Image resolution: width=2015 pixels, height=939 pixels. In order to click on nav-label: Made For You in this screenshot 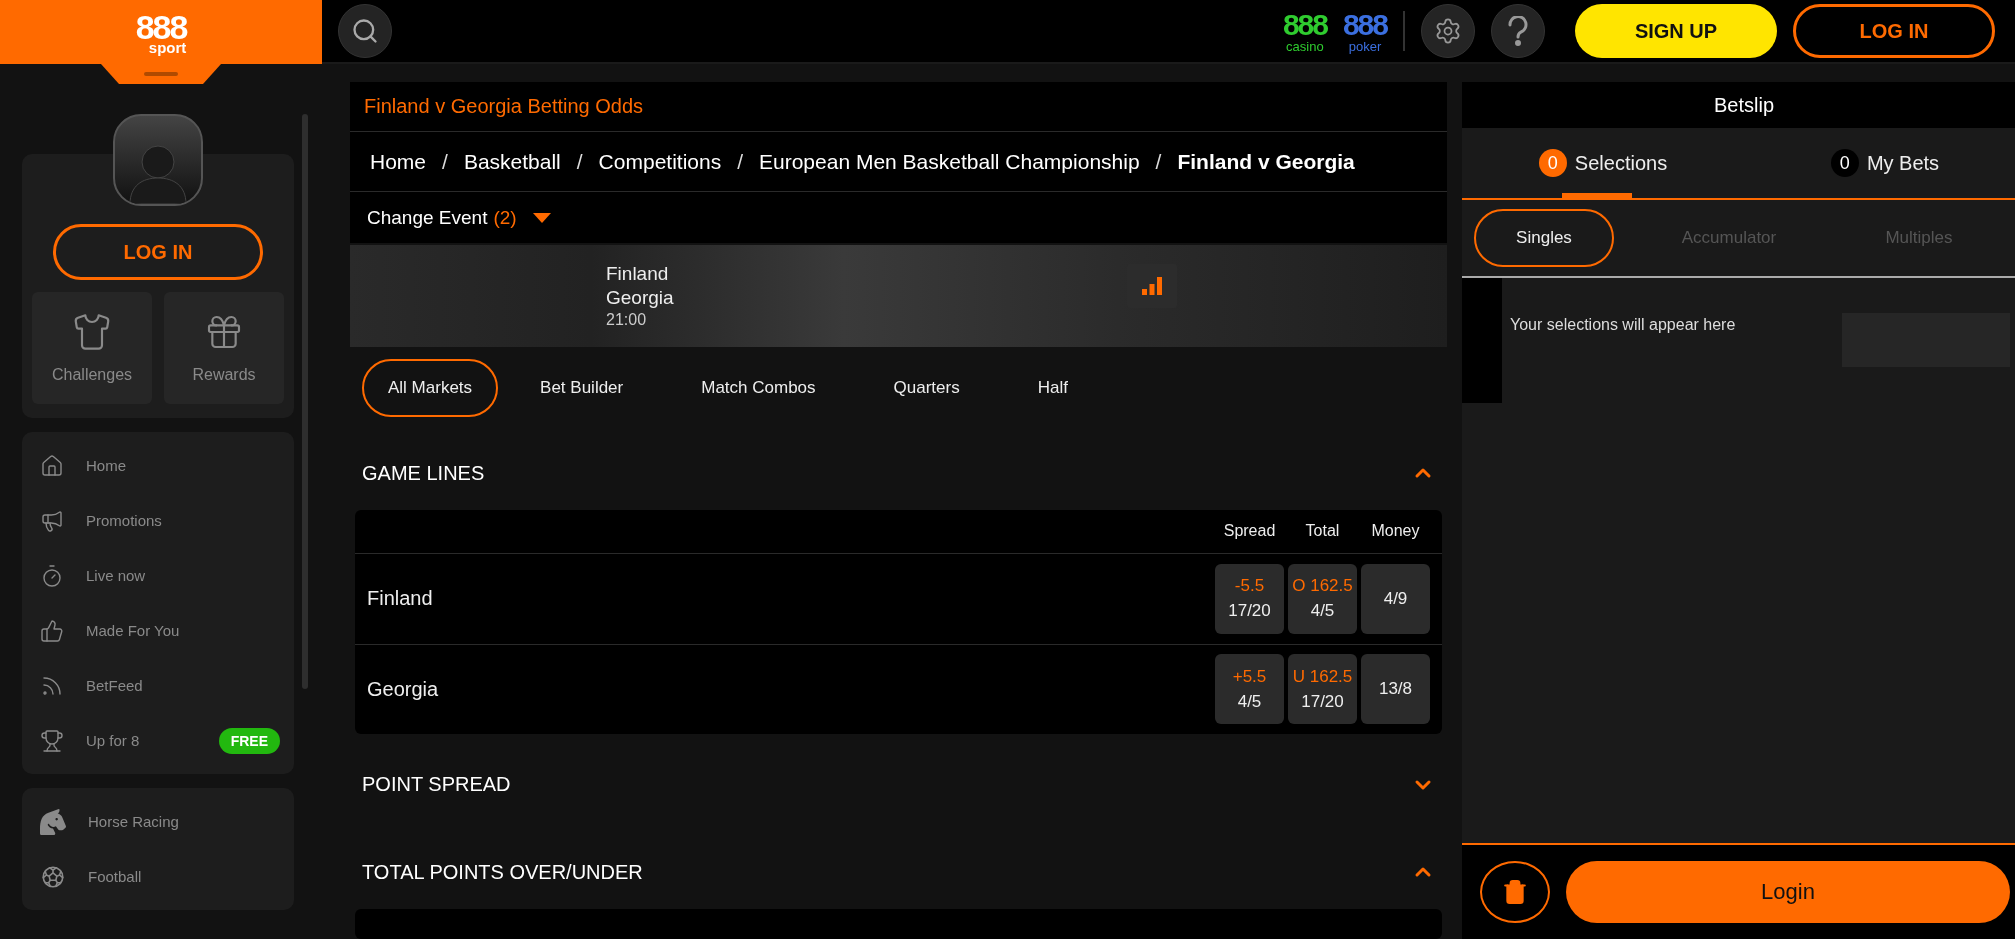, I will do `click(133, 630)`.